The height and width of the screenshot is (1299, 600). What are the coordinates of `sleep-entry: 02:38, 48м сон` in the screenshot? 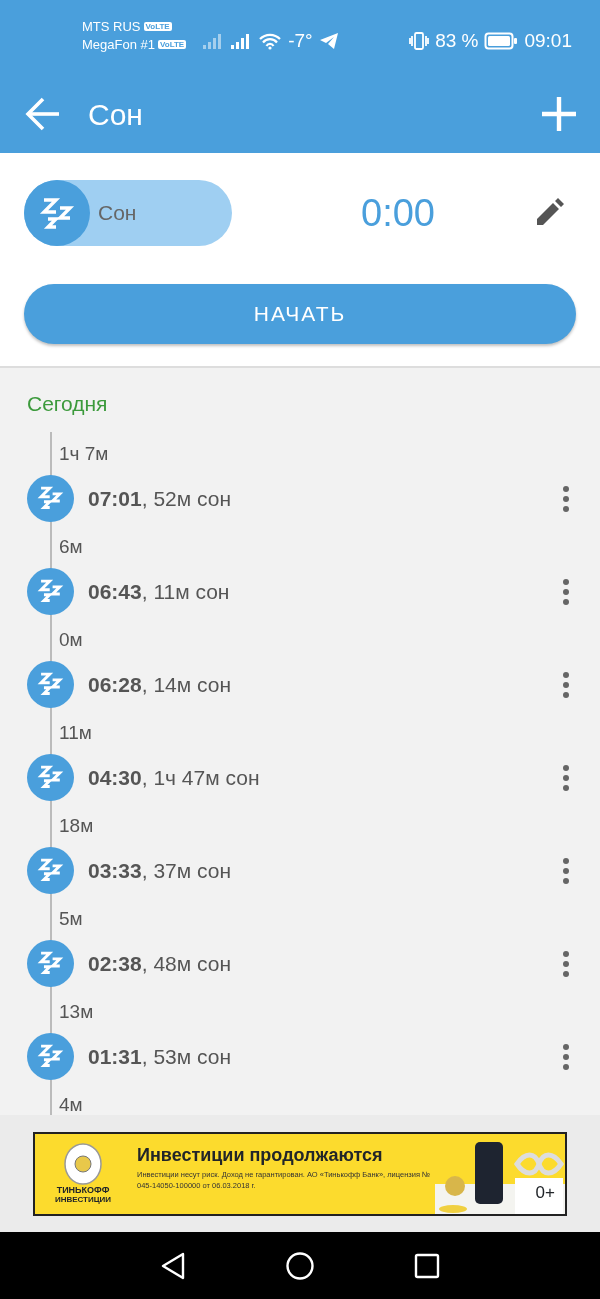 It's located at (325, 963).